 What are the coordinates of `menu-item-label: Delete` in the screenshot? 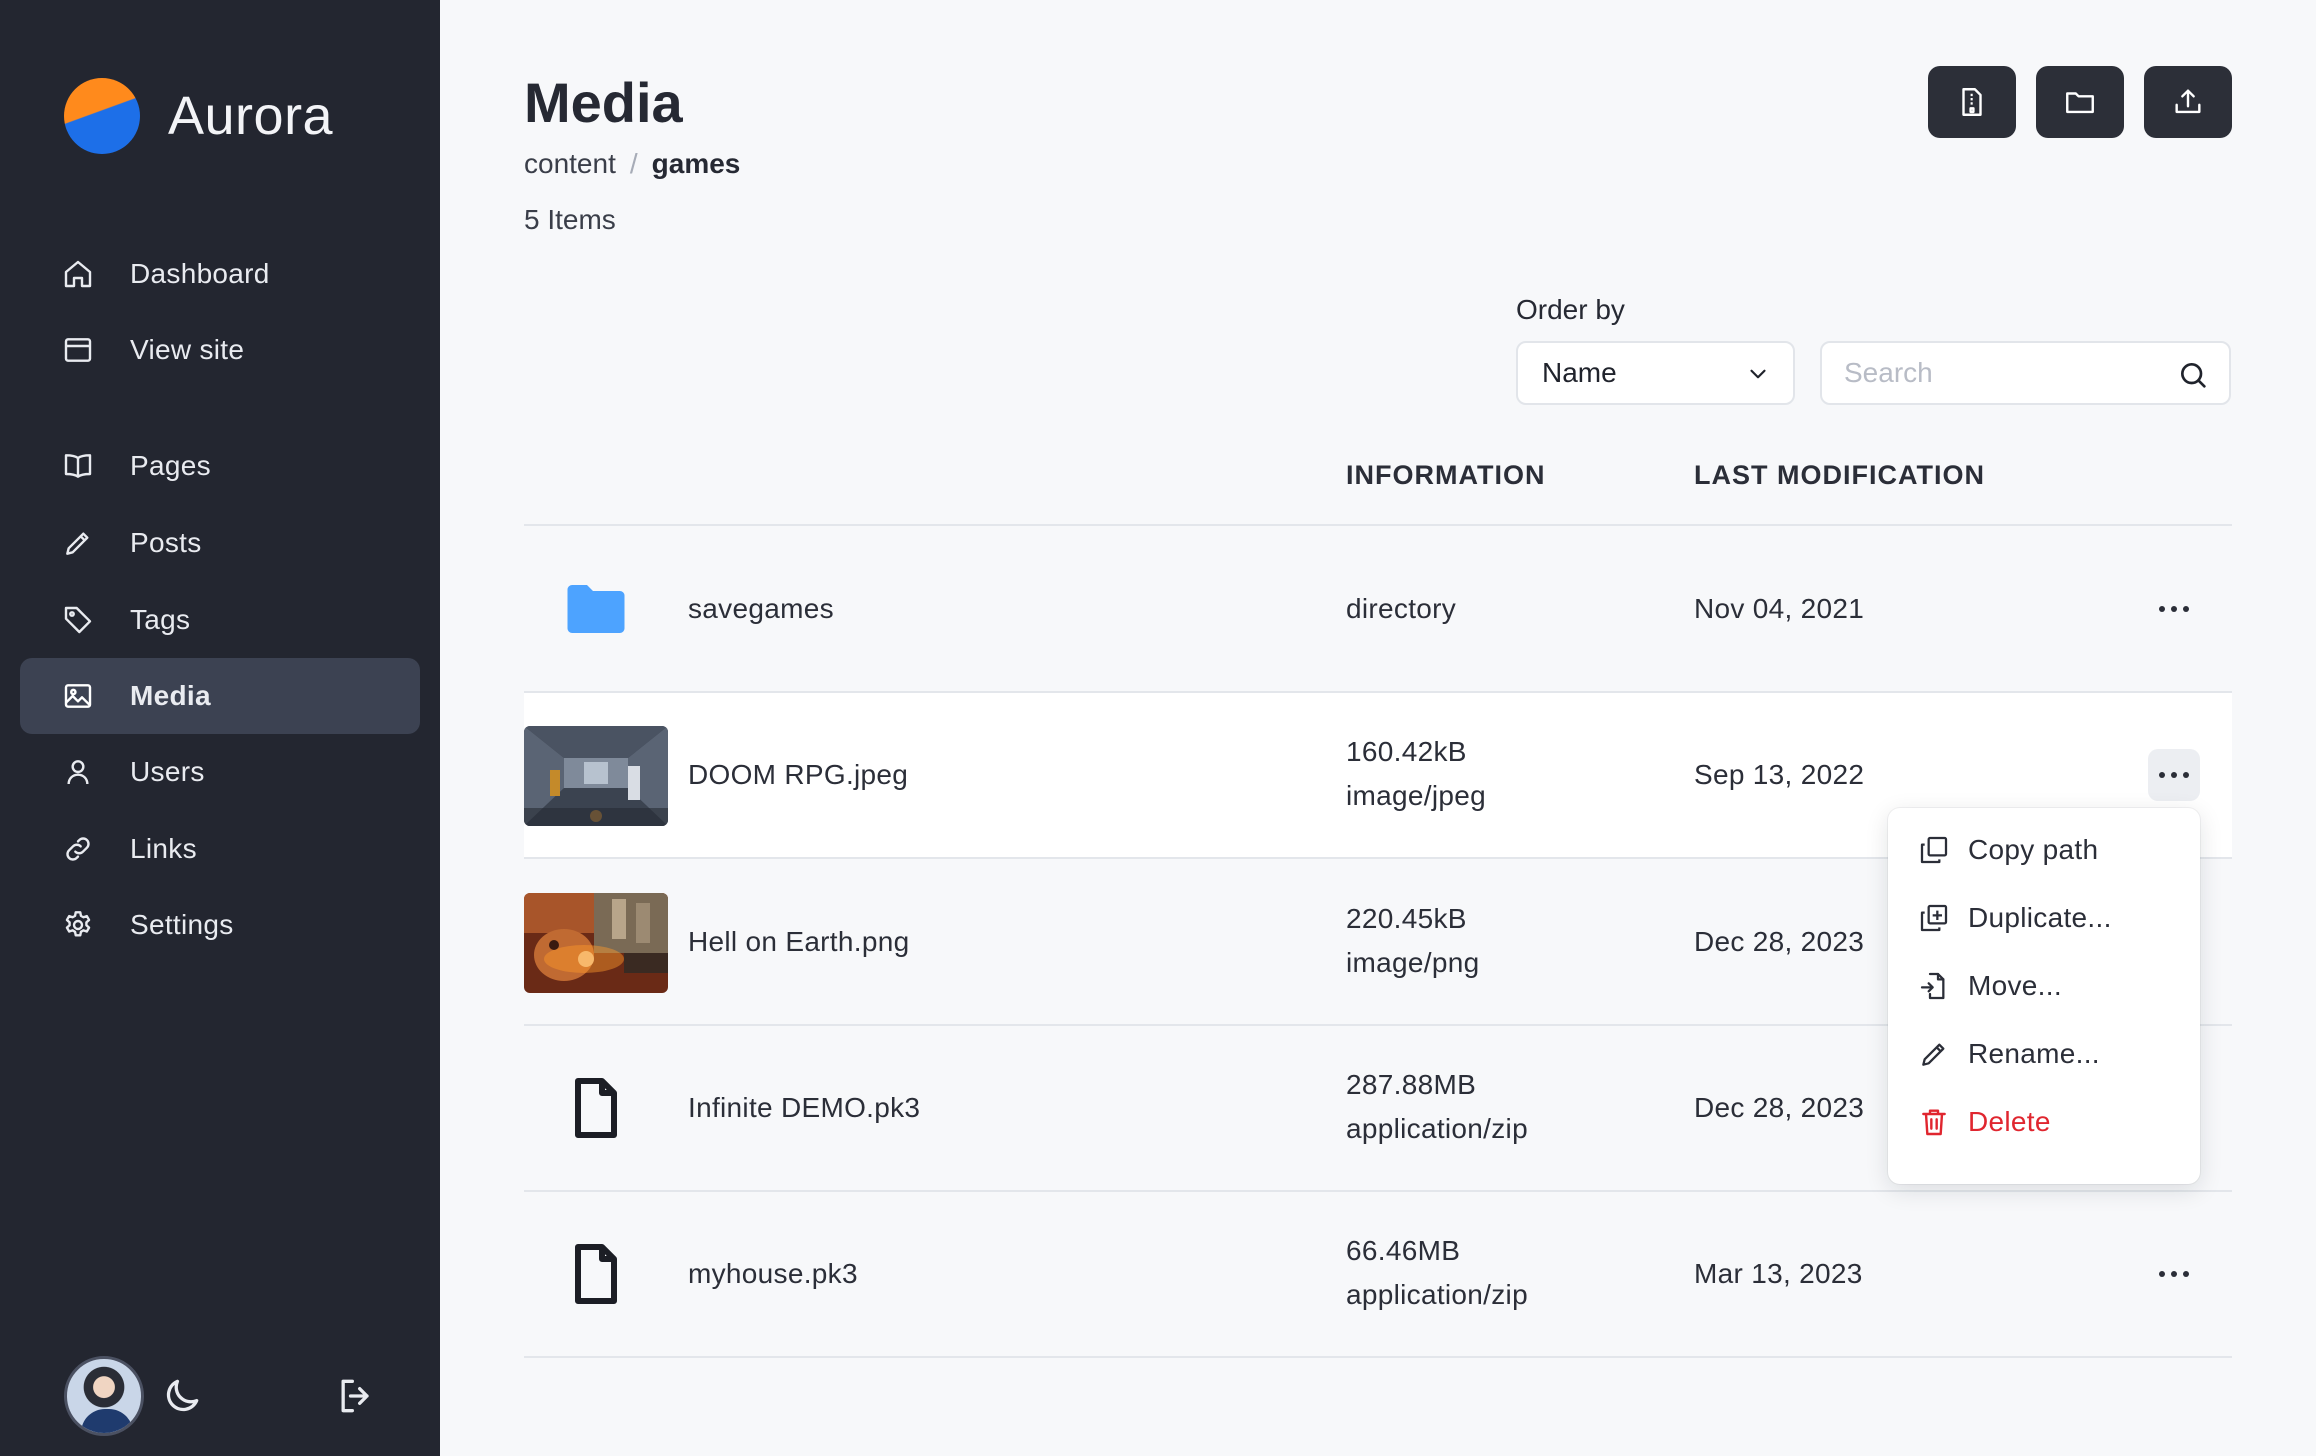 It's located at (2009, 1121).